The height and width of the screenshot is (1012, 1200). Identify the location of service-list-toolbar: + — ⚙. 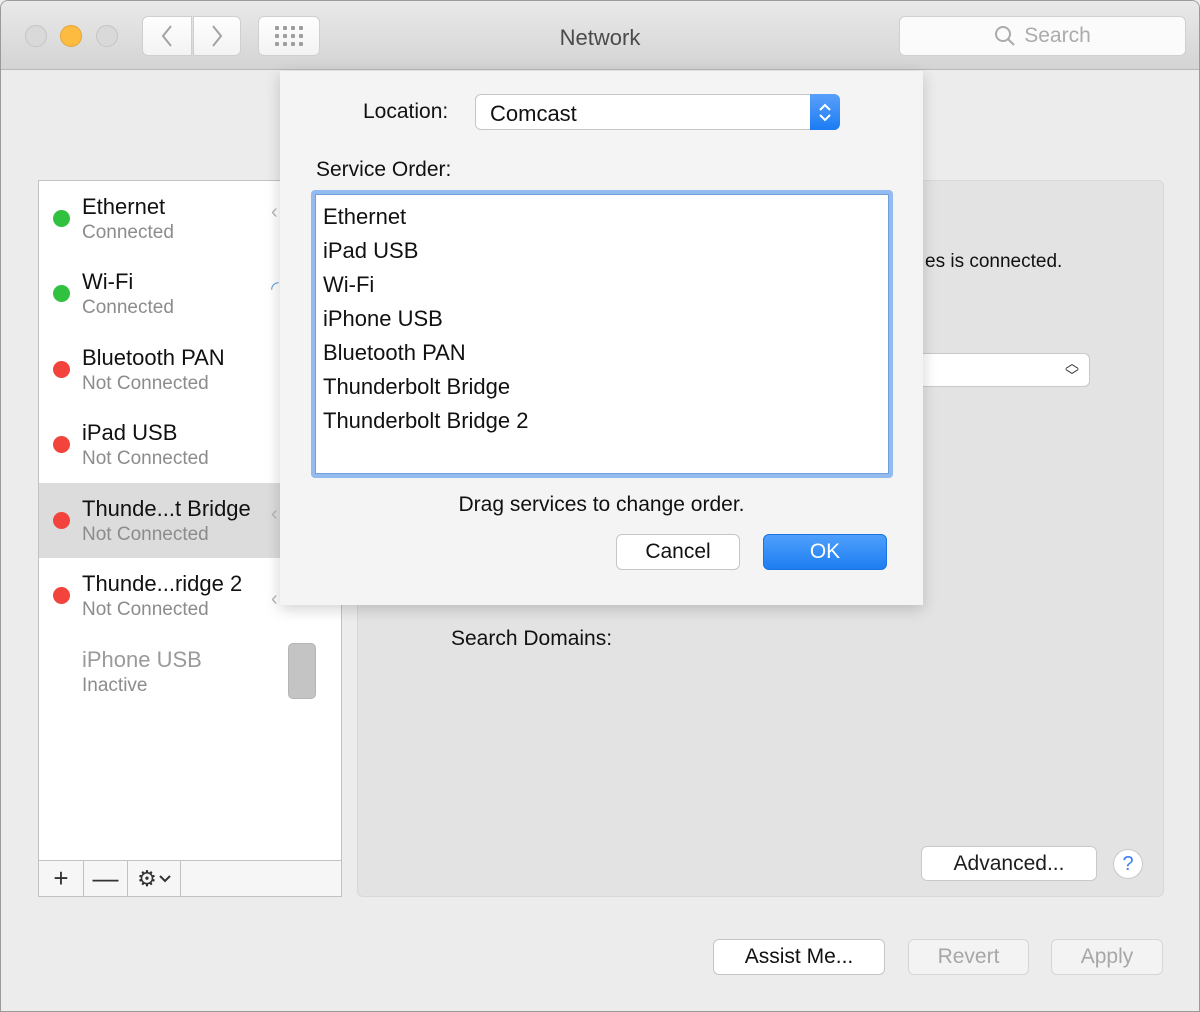
(190, 878).